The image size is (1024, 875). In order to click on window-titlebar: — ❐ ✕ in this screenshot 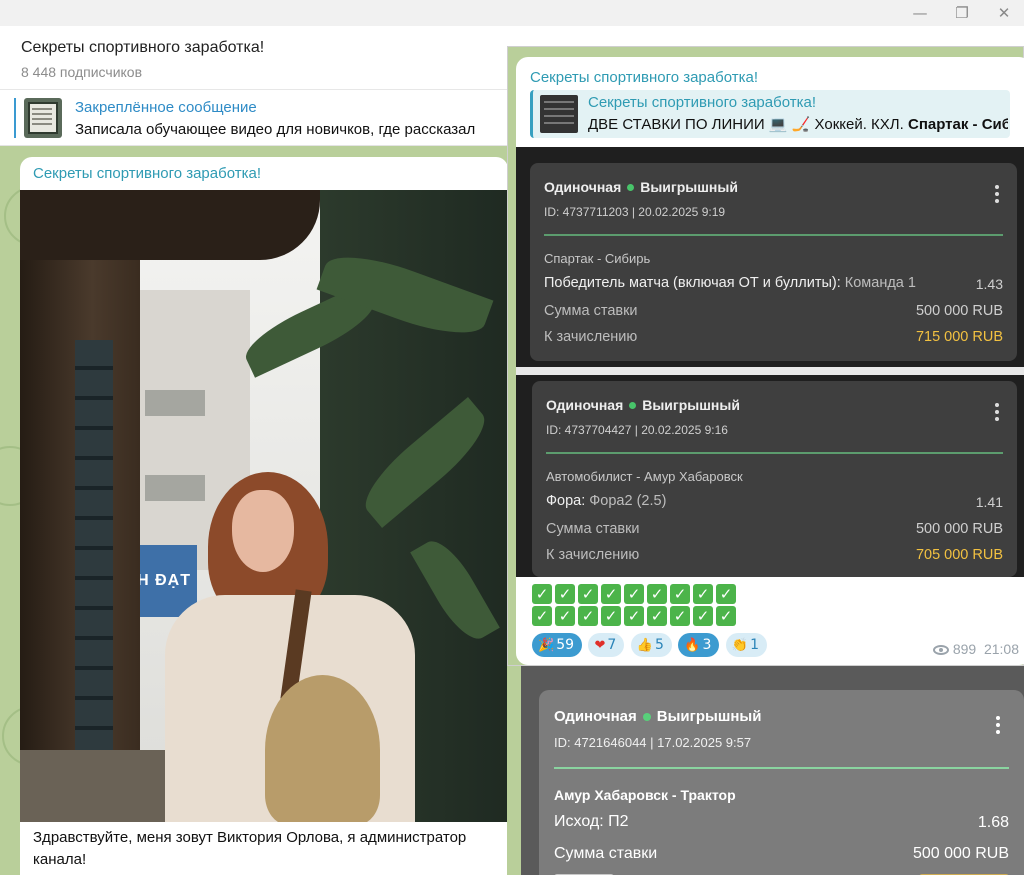, I will do `click(512, 13)`.